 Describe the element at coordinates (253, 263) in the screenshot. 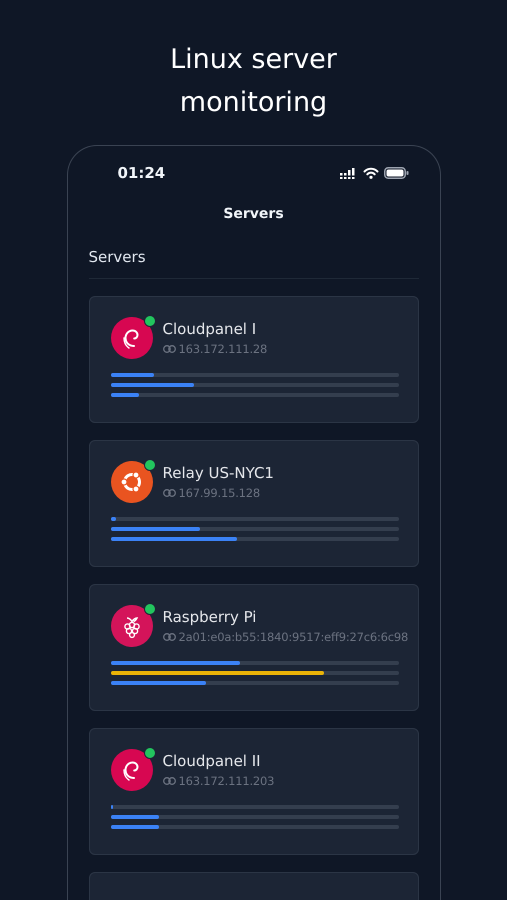

I see `section-heading: Servers` at that location.